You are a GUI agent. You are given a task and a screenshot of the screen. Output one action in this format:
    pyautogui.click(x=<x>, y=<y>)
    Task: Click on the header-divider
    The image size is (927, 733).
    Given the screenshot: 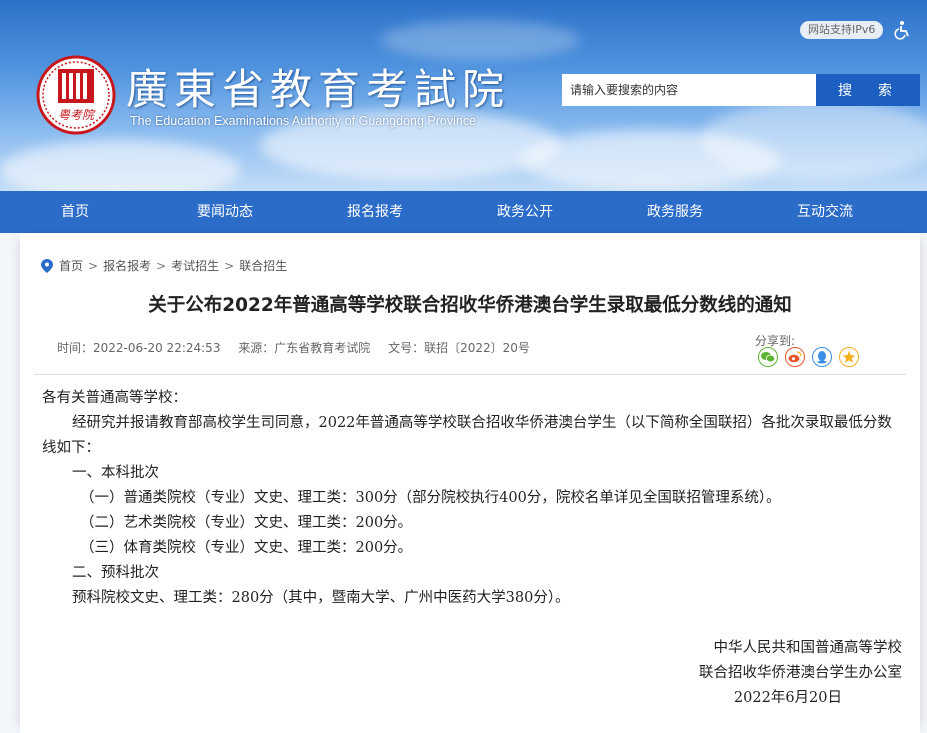 What is the action you would take?
    pyautogui.click(x=470, y=374)
    